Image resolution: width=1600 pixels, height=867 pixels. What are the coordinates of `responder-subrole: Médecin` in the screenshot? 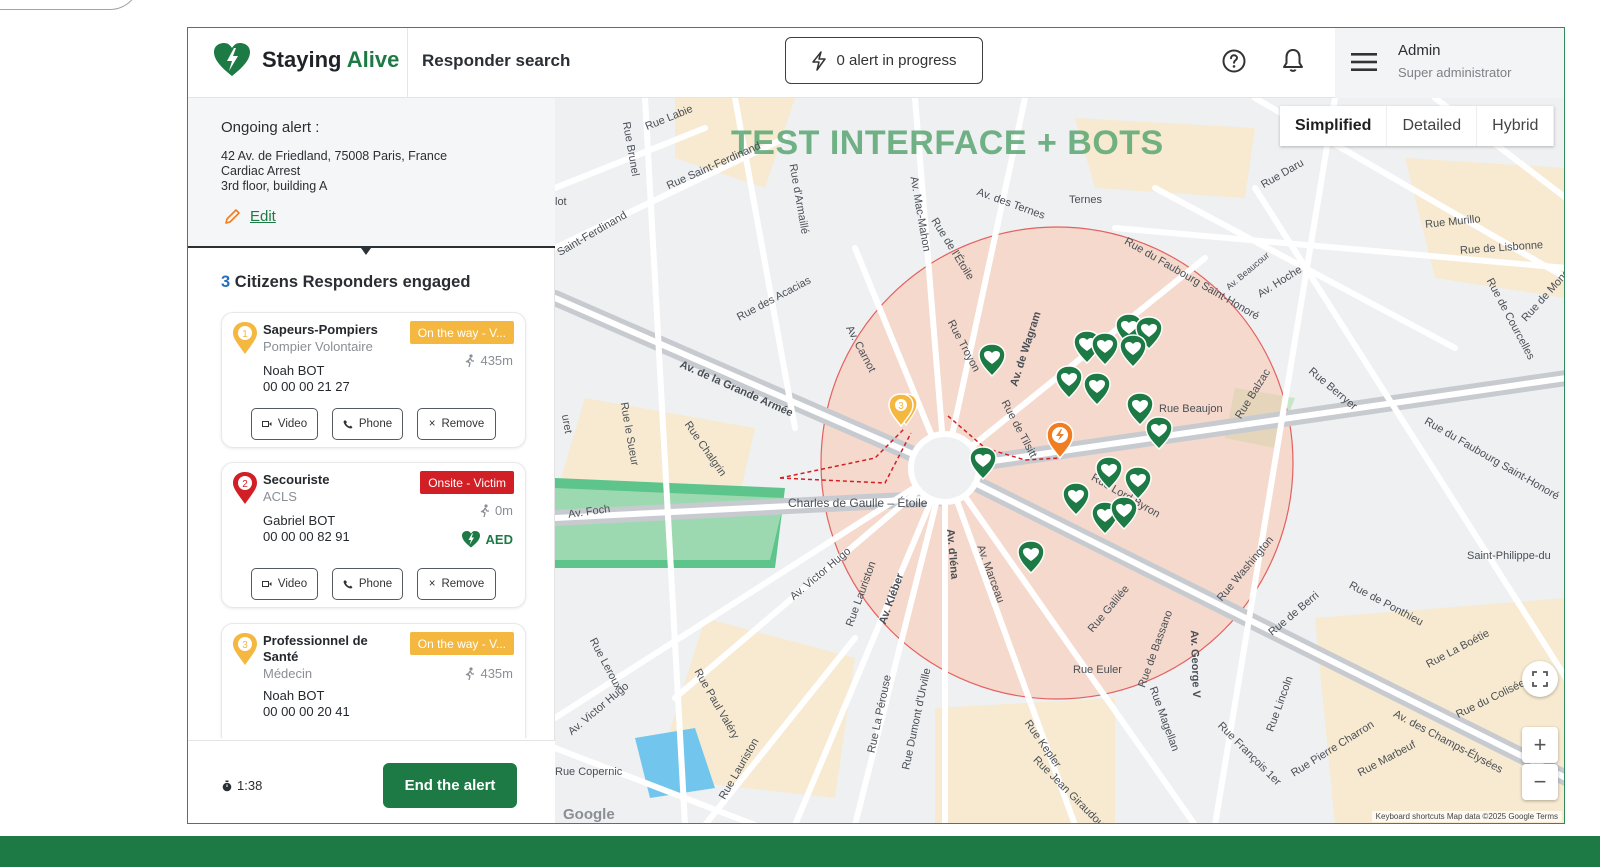 It's located at (288, 673).